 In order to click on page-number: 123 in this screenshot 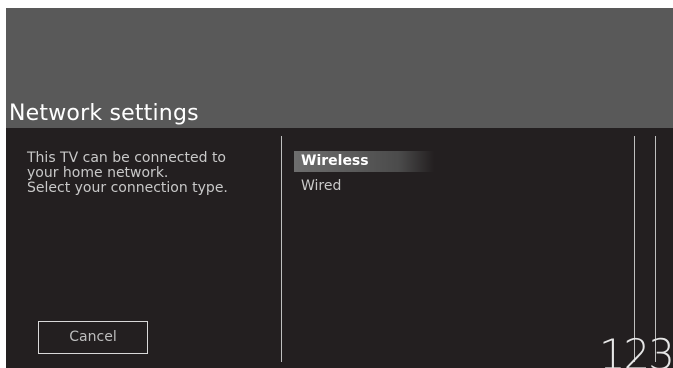, I will do `click(635, 349)`.